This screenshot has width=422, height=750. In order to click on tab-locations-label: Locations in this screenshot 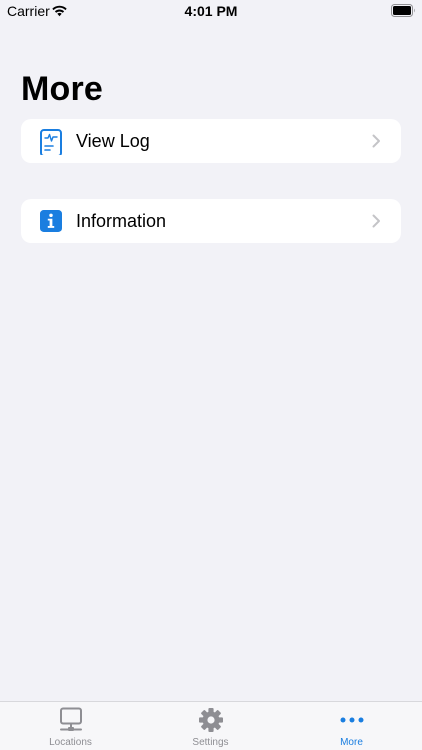, I will do `click(70, 742)`.